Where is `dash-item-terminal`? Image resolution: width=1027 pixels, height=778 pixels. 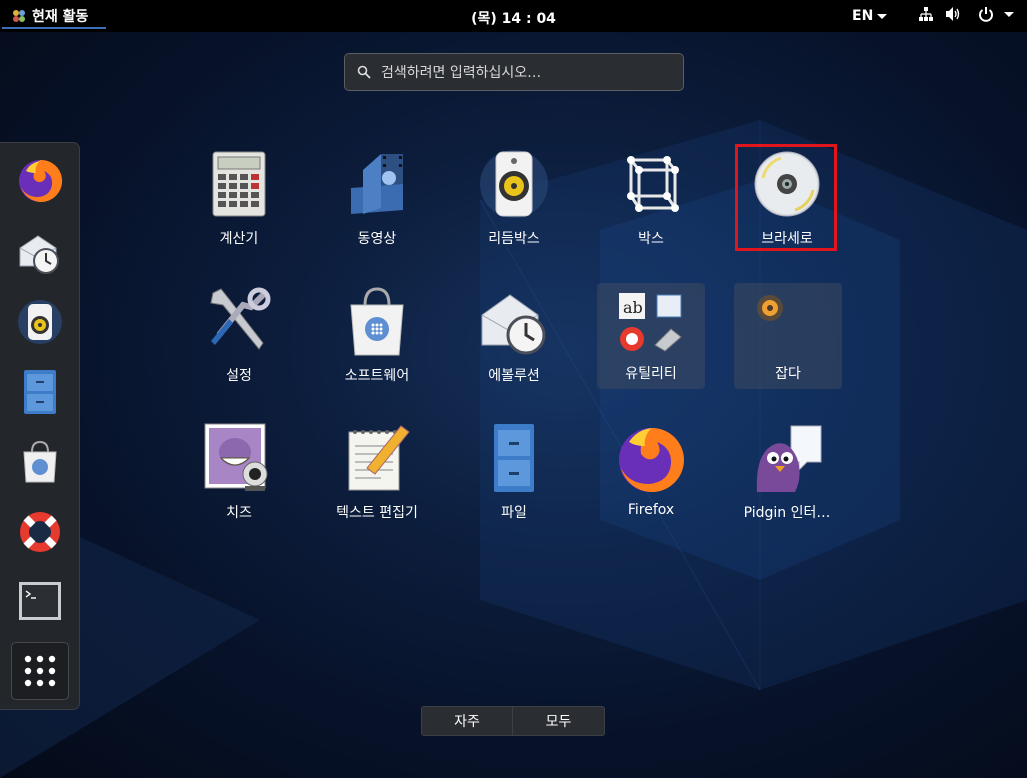 dash-item-terminal is located at coordinates (40, 601).